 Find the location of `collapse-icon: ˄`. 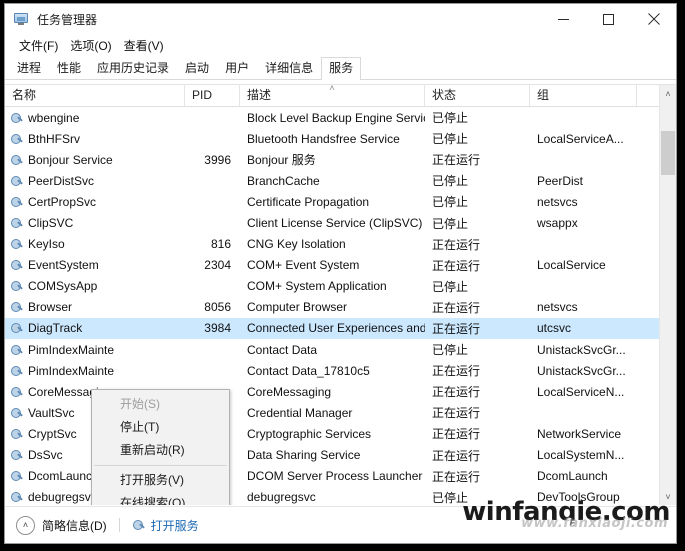

collapse-icon: ˄ is located at coordinates (25, 525).